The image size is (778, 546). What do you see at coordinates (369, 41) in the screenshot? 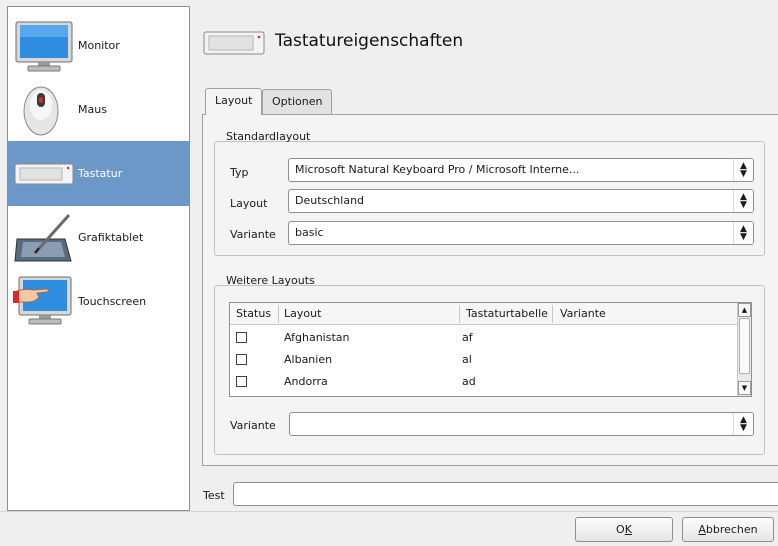
I see `page-title: Tastatureigenschaften` at bounding box center [369, 41].